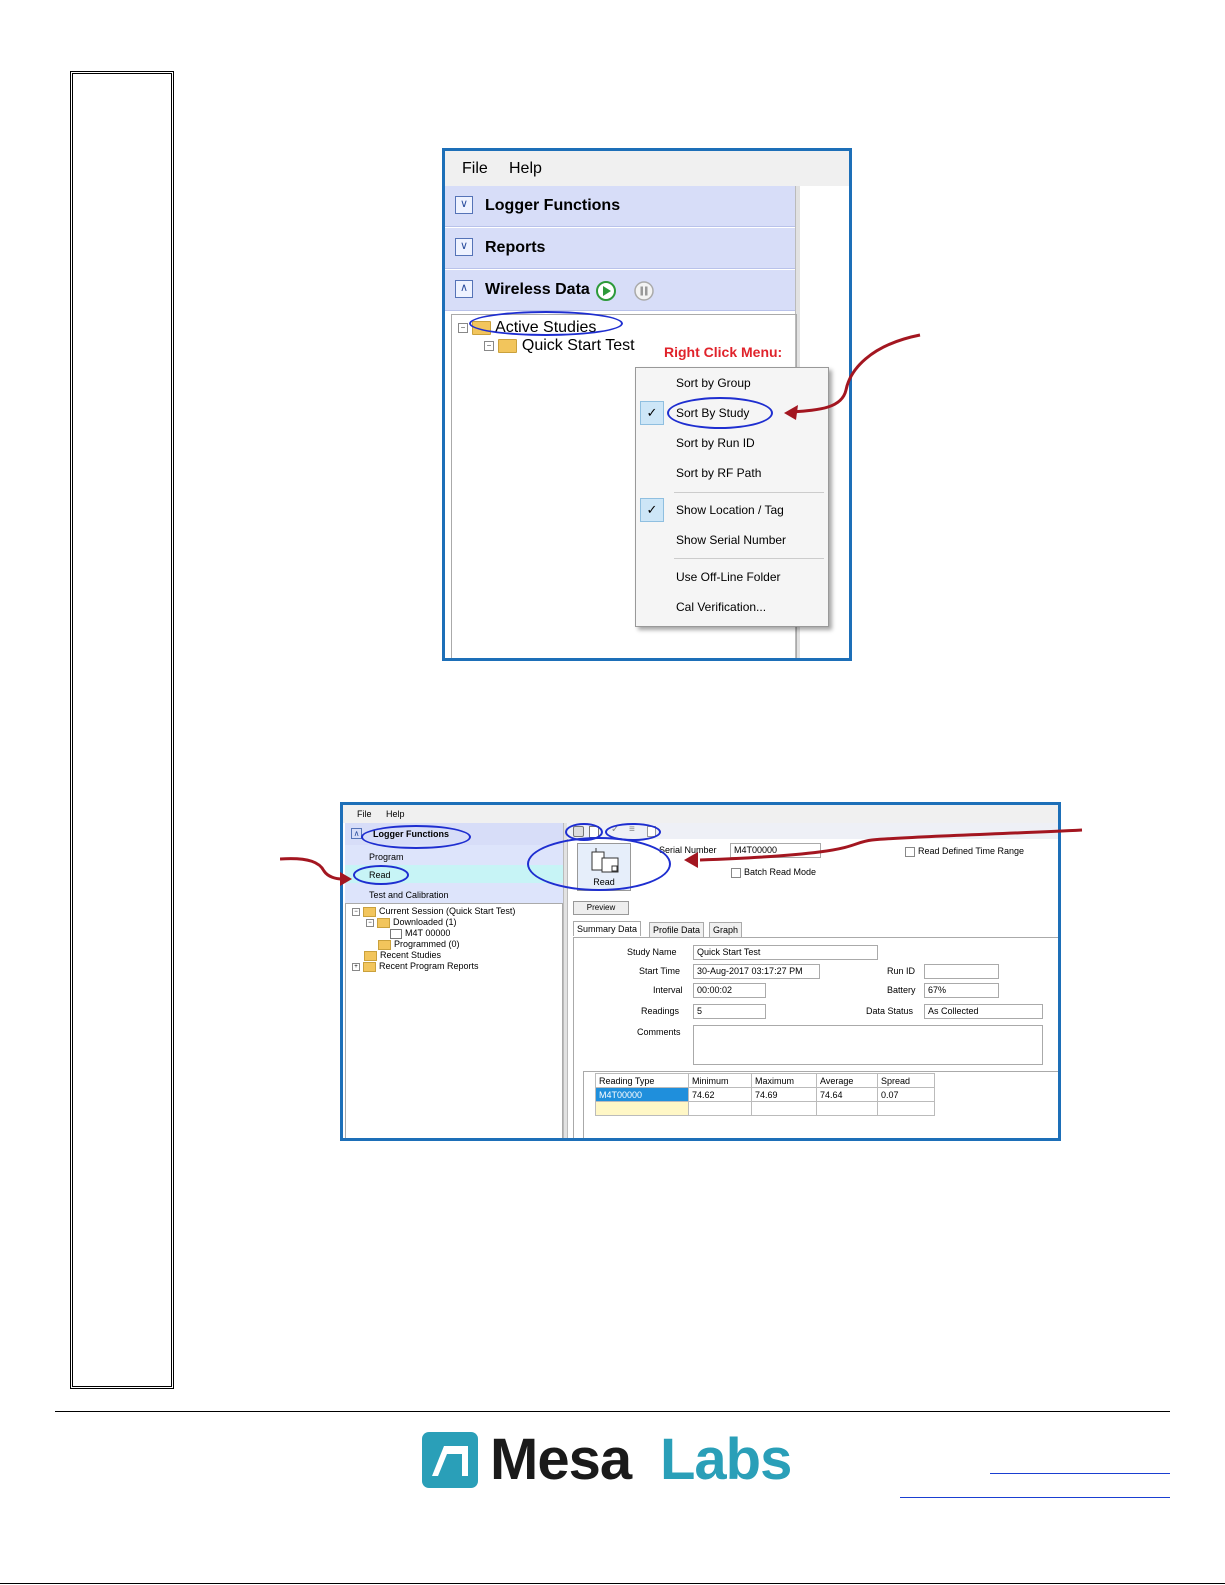  What do you see at coordinates (729, 1011) in the screenshot?
I see `readings-field: 5` at bounding box center [729, 1011].